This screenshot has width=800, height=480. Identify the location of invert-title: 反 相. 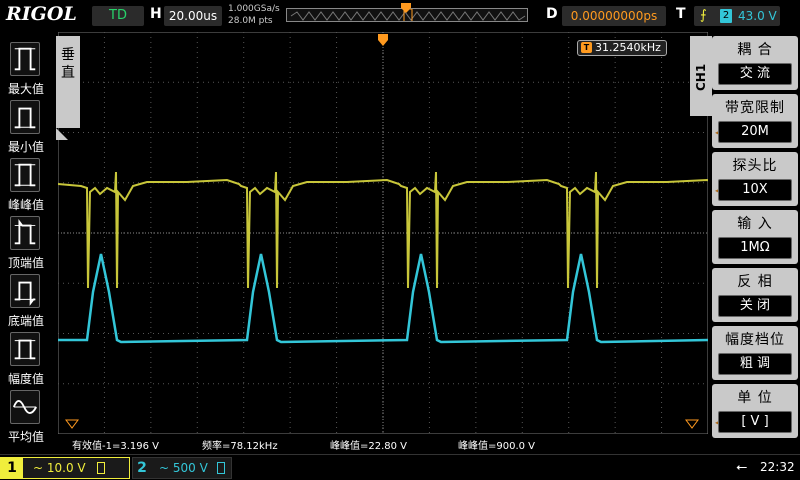
(755, 282).